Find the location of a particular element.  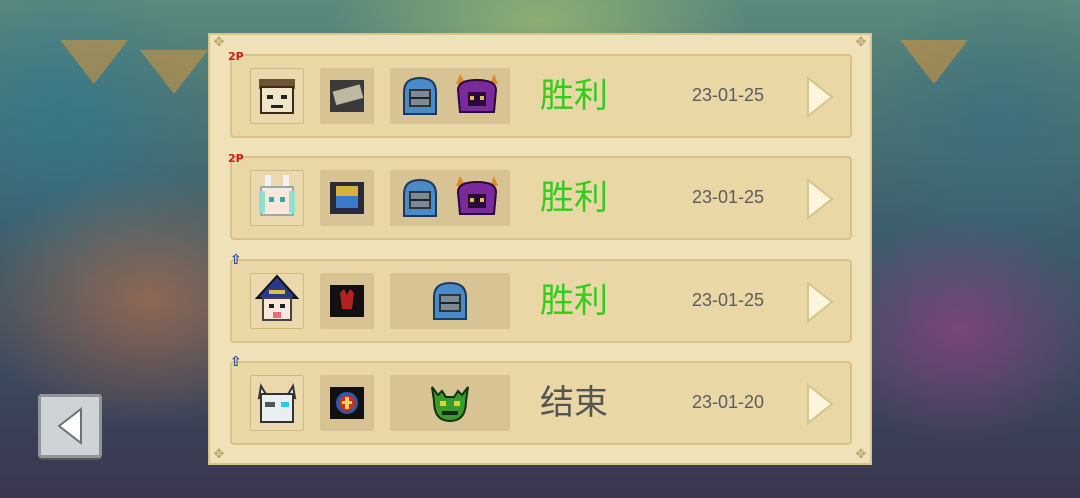

back-arrow-icon is located at coordinates (69, 426).